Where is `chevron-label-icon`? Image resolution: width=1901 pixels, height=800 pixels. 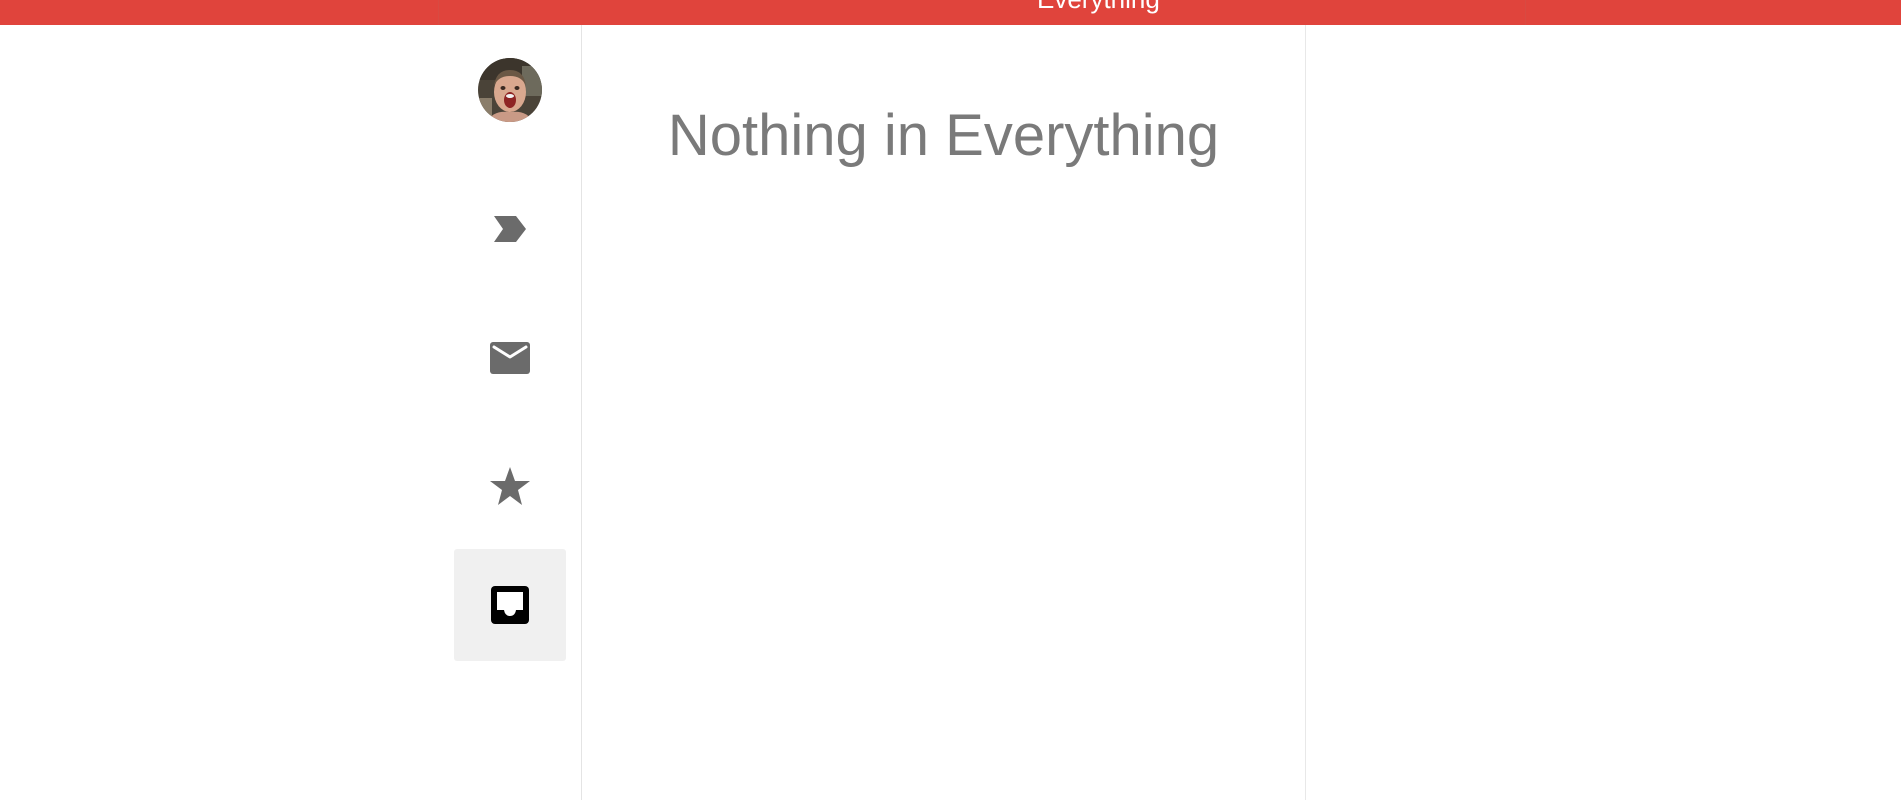
chevron-label-icon is located at coordinates (510, 229).